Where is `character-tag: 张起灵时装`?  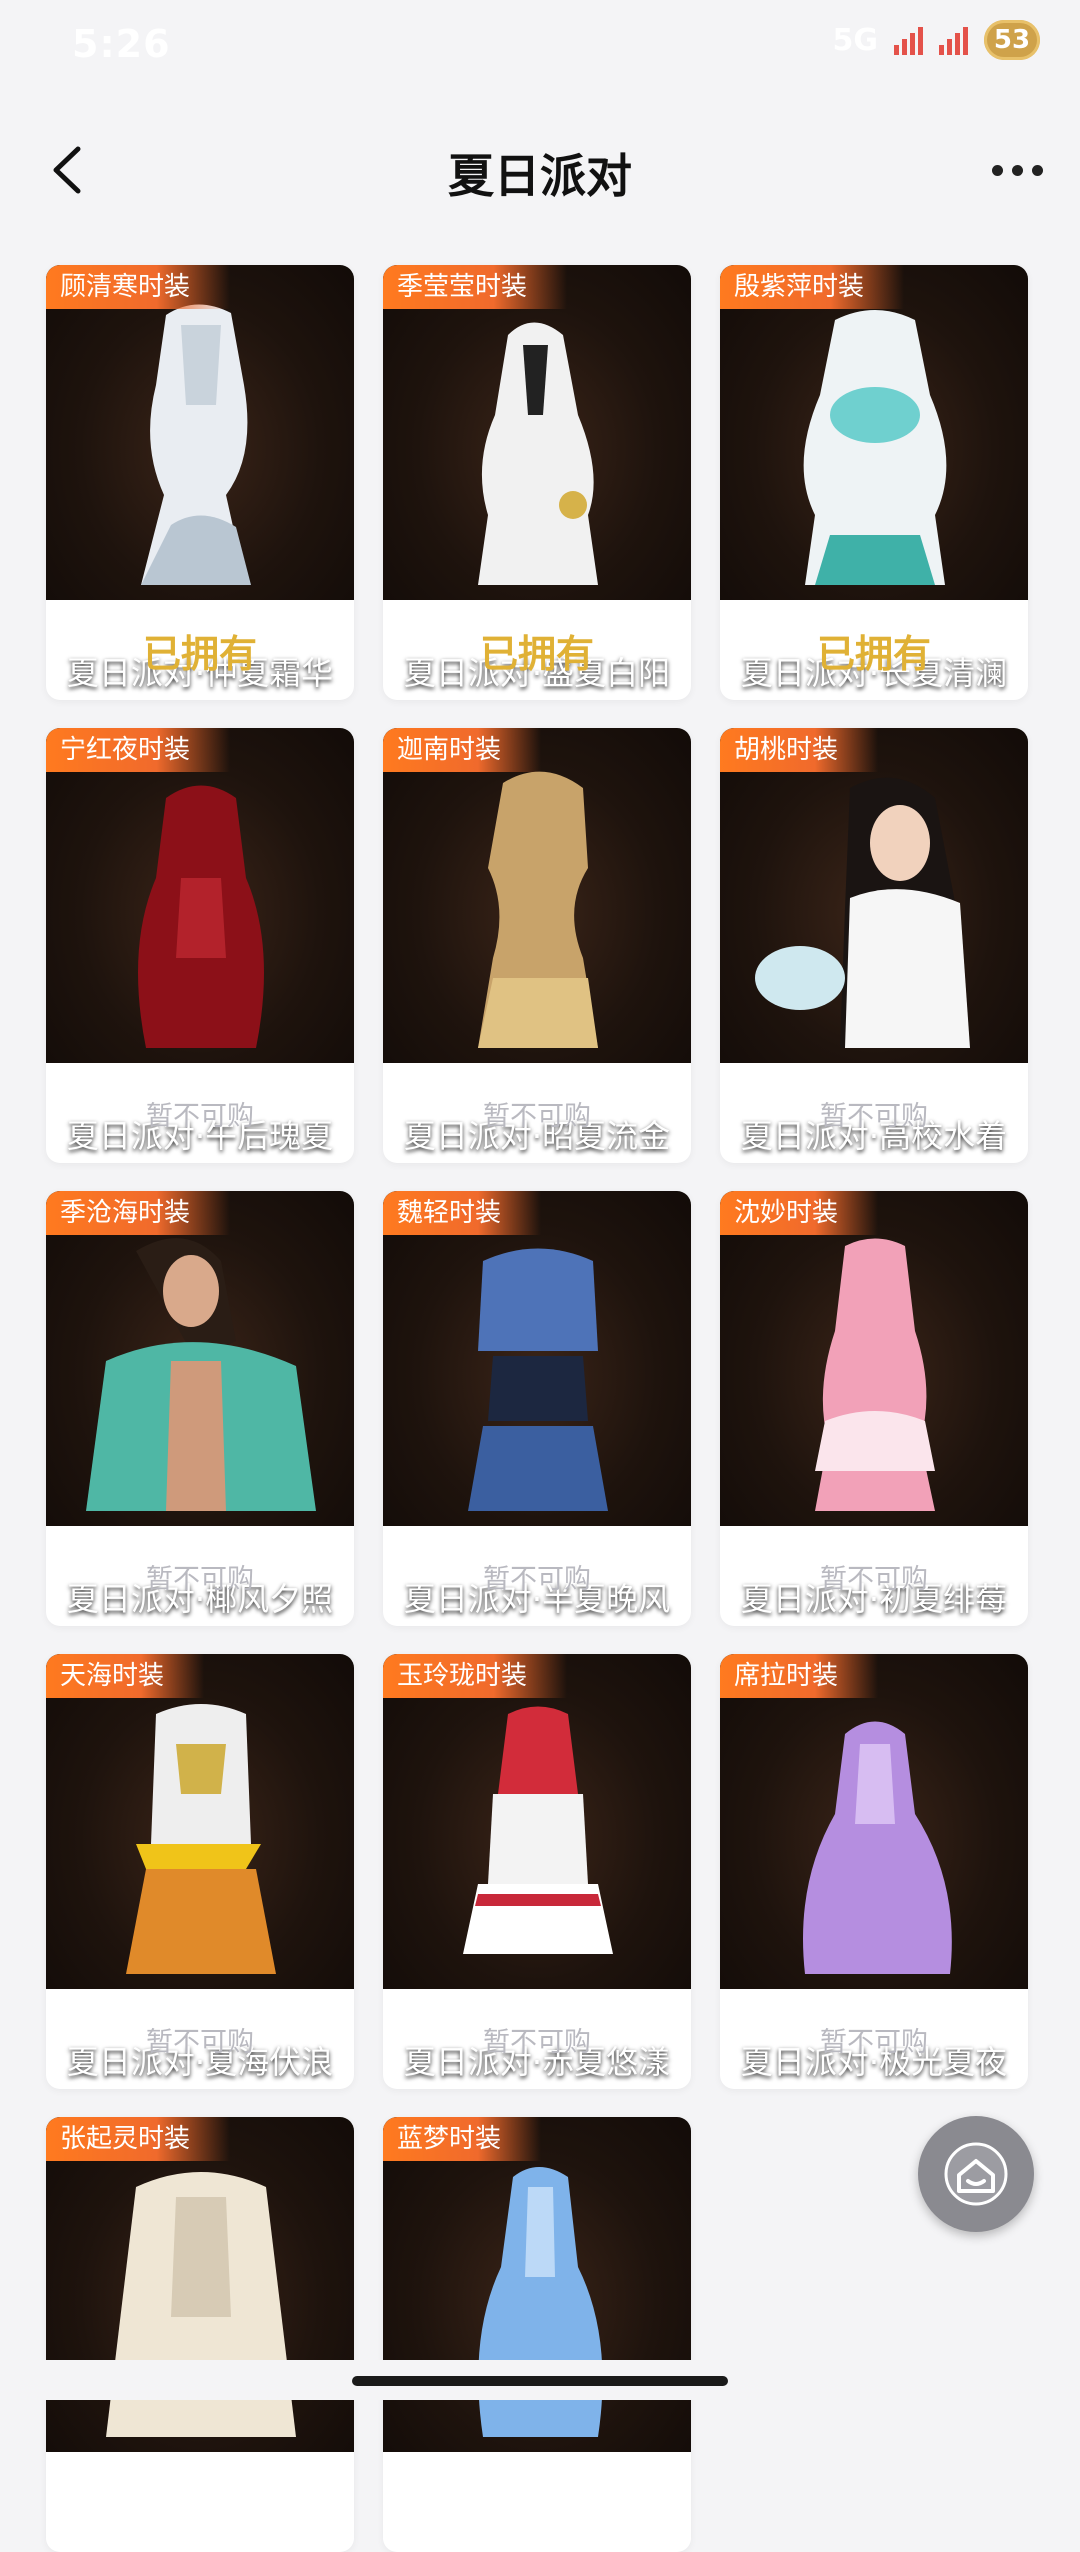 character-tag: 张起灵时装 is located at coordinates (138, 2139).